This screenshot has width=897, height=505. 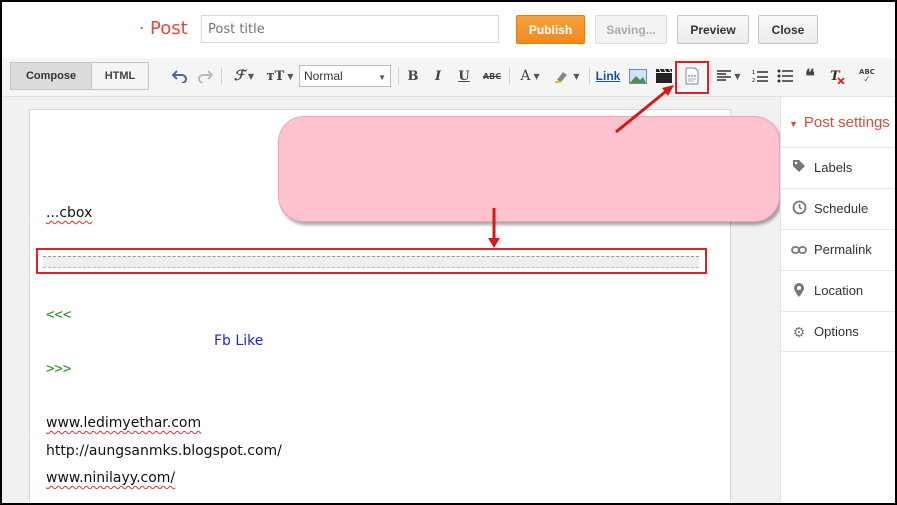 What do you see at coordinates (839, 122) in the screenshot?
I see `post-settings-heading: ▼ Post settings` at bounding box center [839, 122].